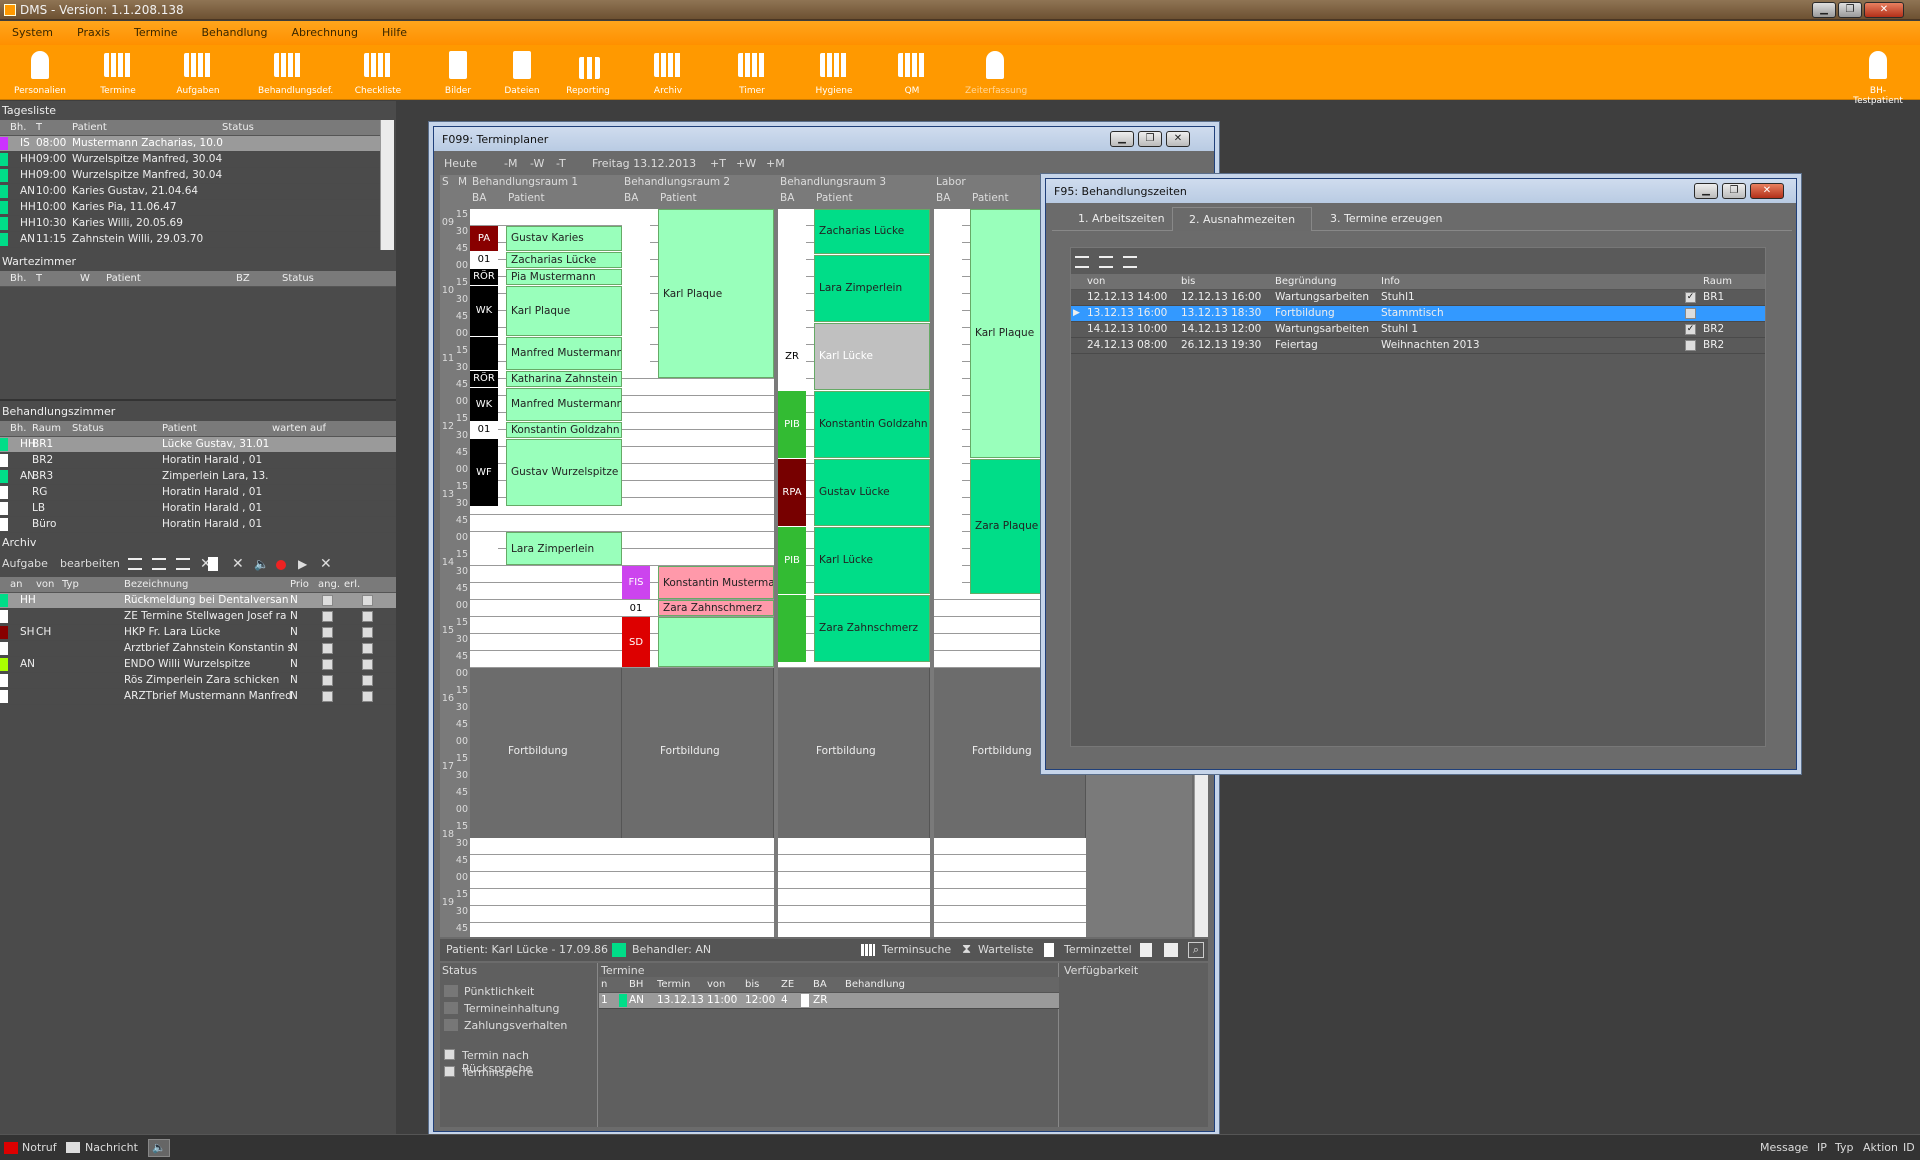 This screenshot has height=1160, width=1920. I want to click on appointment: Konstantin Musterman, so click(716, 582).